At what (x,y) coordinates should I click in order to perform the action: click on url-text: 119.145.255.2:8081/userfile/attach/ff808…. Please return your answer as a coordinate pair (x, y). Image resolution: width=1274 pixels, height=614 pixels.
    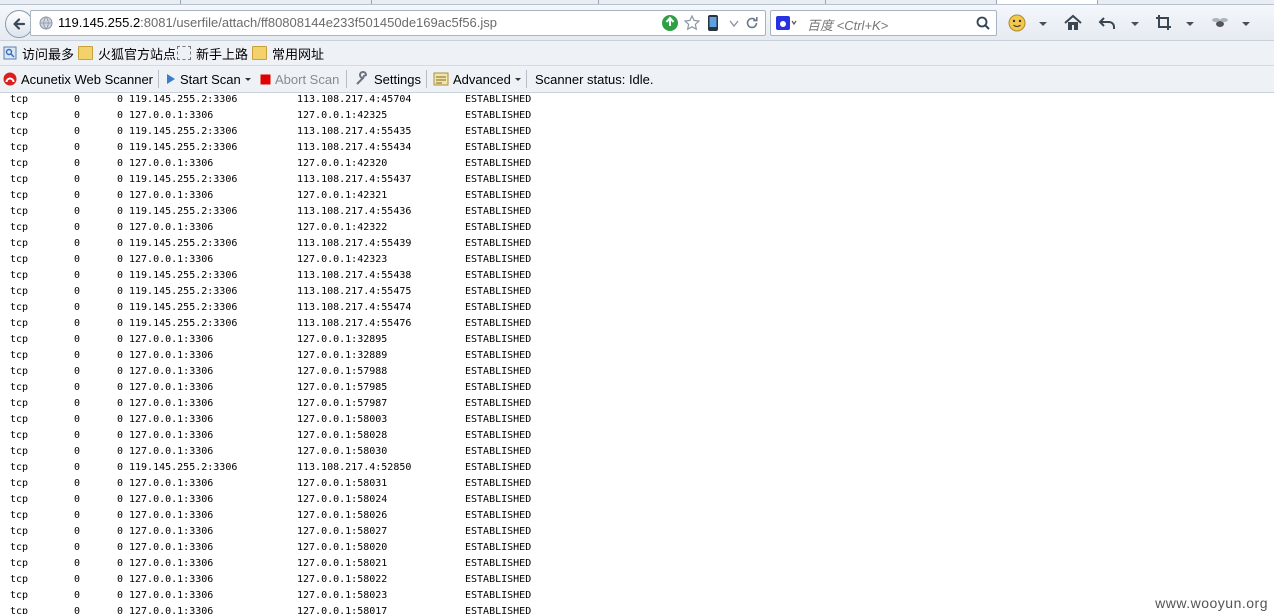
    Looking at the image, I should click on (277, 22).